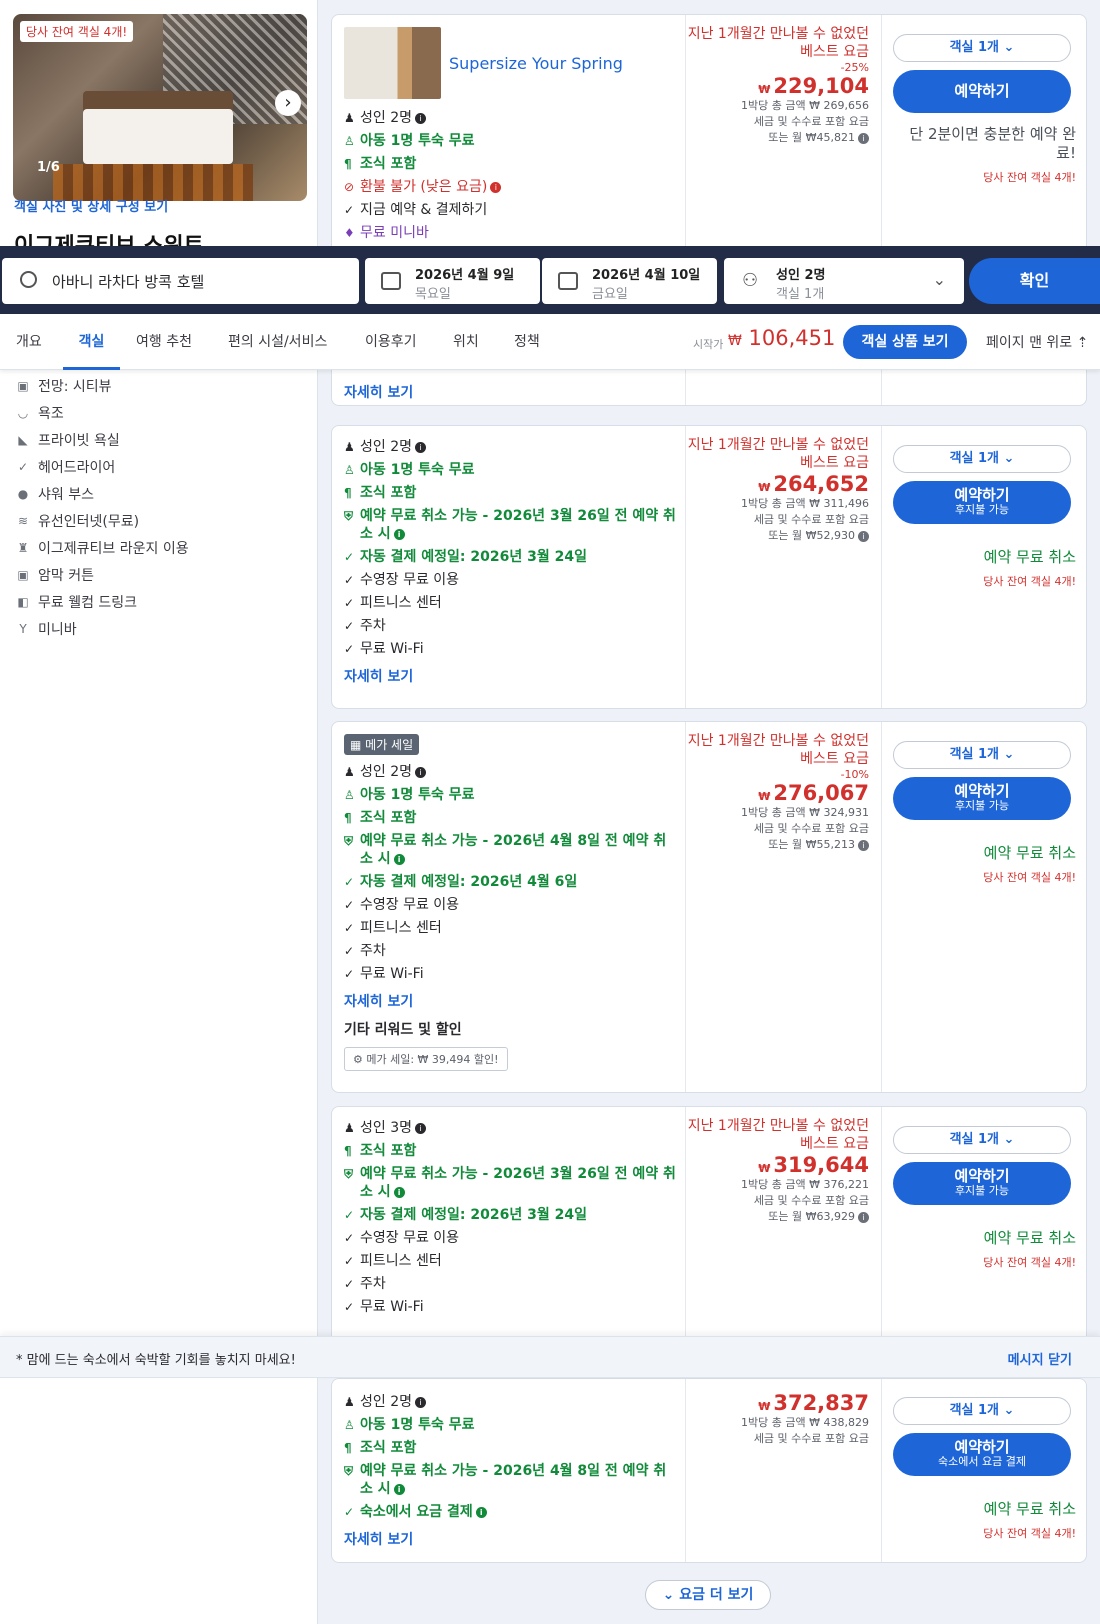 This screenshot has height=1624, width=1100. What do you see at coordinates (511, 187) in the screenshot?
I see `feature-item: ⊘ 환불 불가 (낮은 요금) i` at bounding box center [511, 187].